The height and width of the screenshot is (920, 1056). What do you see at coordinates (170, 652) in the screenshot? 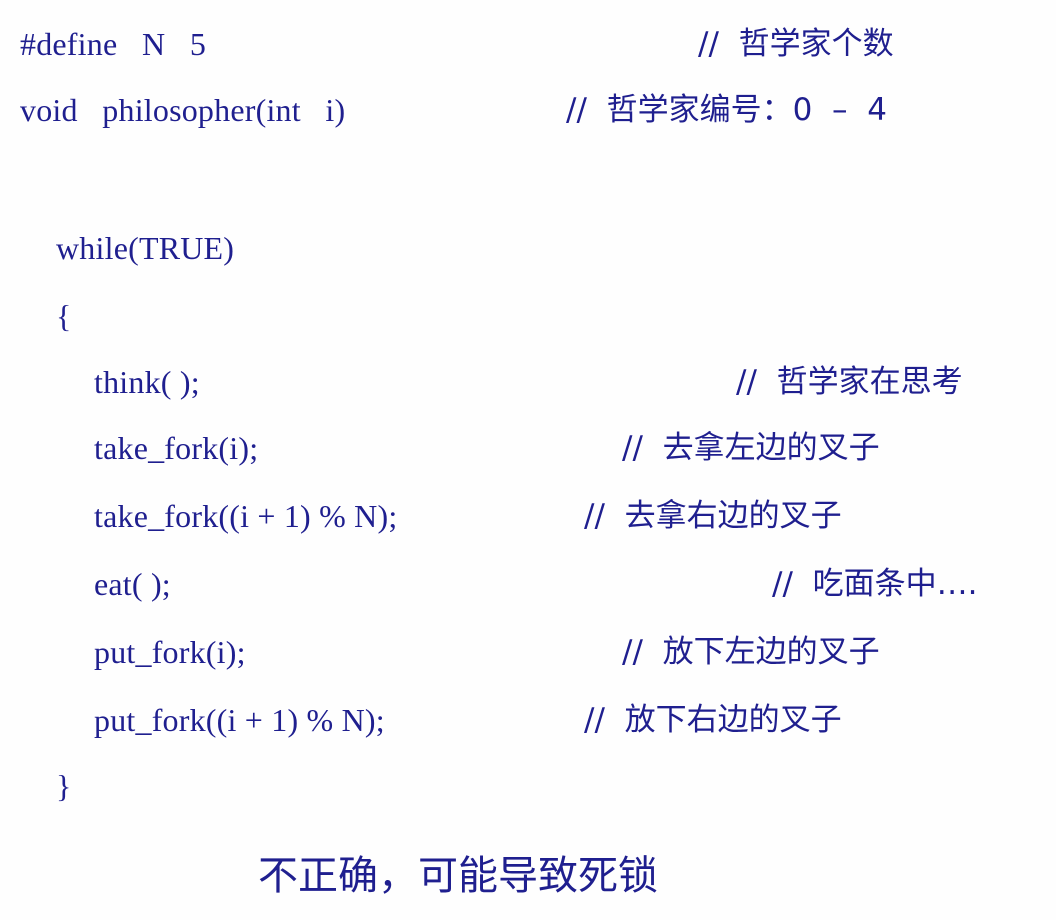
I see `put-left-fork-line: put_fork(i);` at bounding box center [170, 652].